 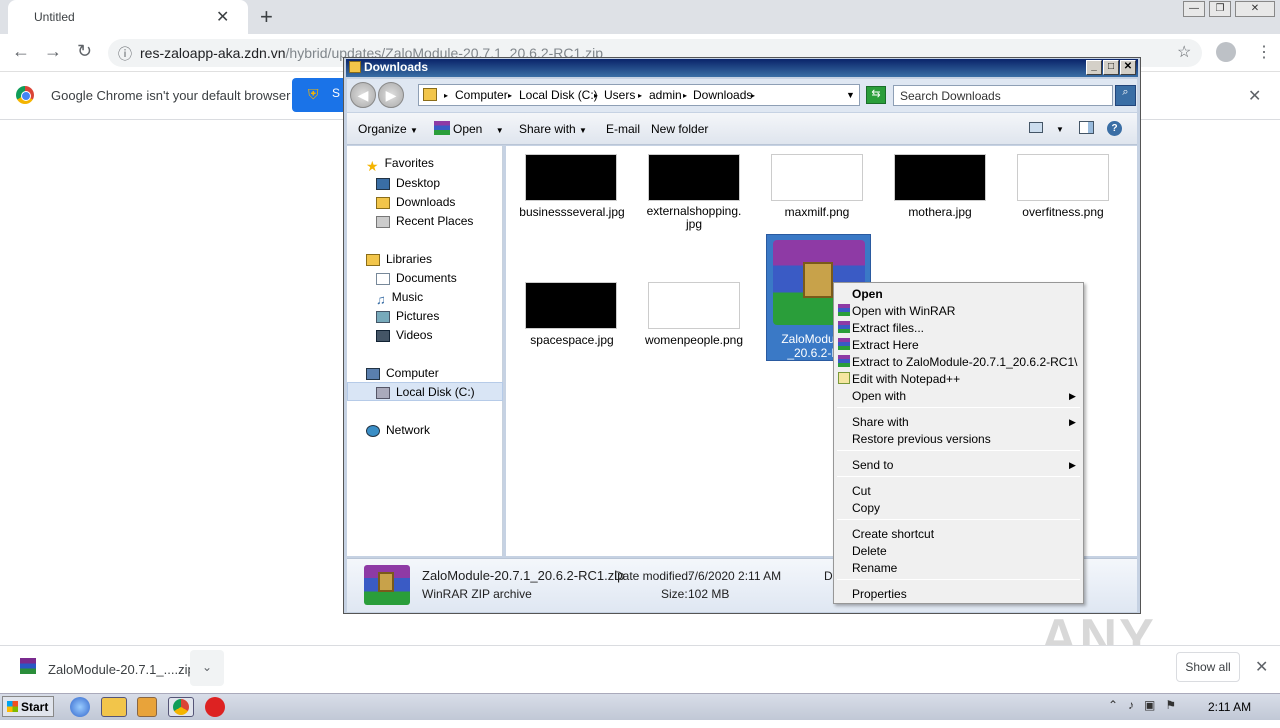 I want to click on nav-downloads: Downloads, so click(x=415, y=202).